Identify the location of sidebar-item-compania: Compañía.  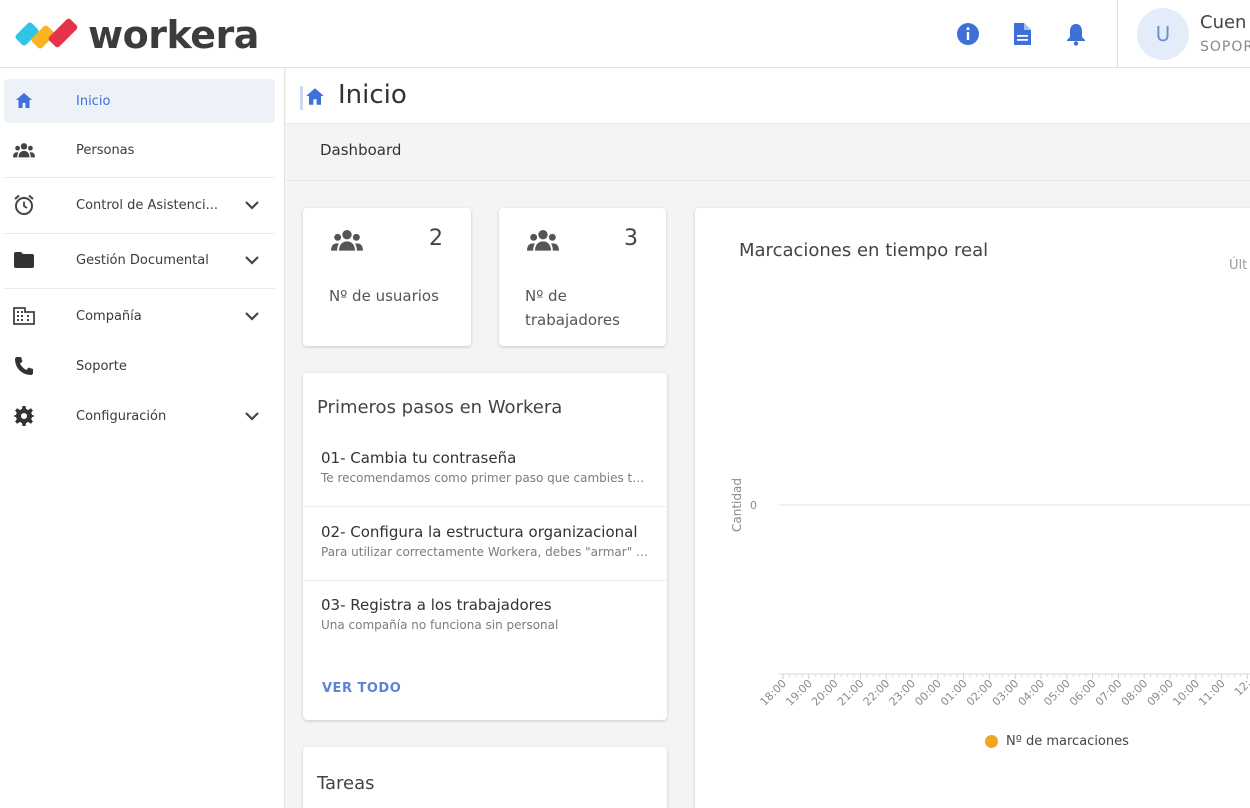
(139, 316).